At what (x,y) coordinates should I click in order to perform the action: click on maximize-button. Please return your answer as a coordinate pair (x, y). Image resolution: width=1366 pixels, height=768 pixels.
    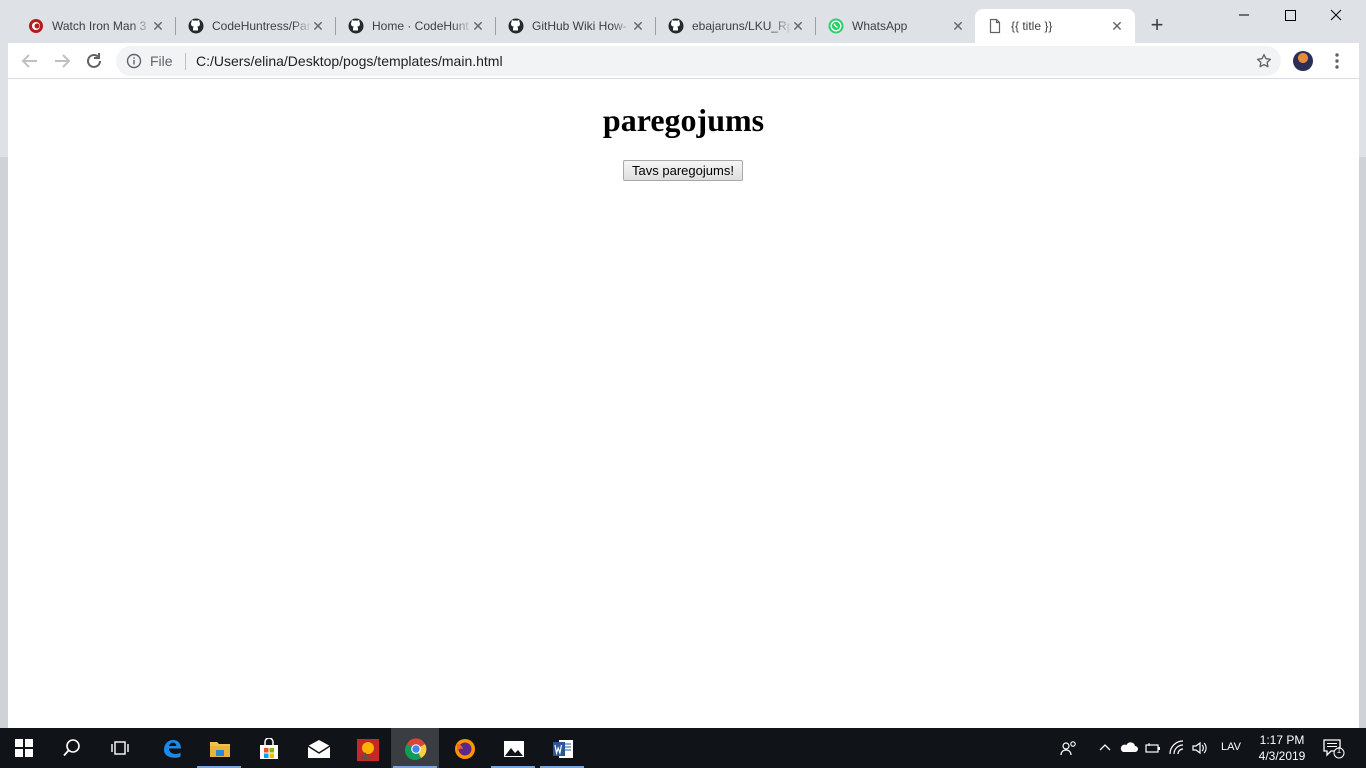
    Looking at the image, I should click on (1290, 15).